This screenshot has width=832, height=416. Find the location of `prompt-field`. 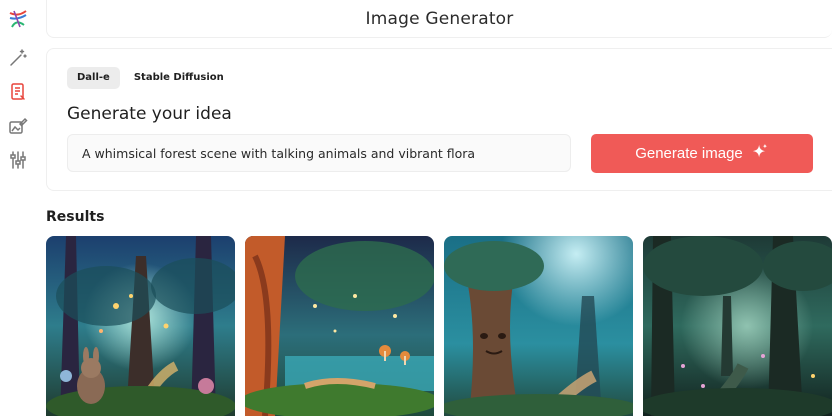

prompt-field is located at coordinates (319, 153).